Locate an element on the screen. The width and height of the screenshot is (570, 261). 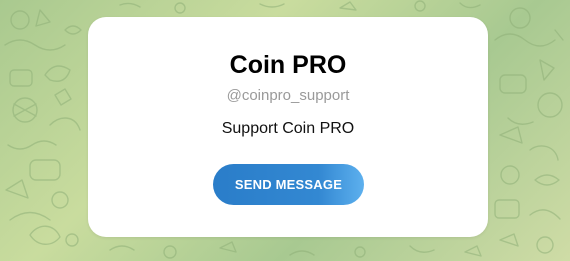
profile-title: Coin PRO is located at coordinates (288, 65).